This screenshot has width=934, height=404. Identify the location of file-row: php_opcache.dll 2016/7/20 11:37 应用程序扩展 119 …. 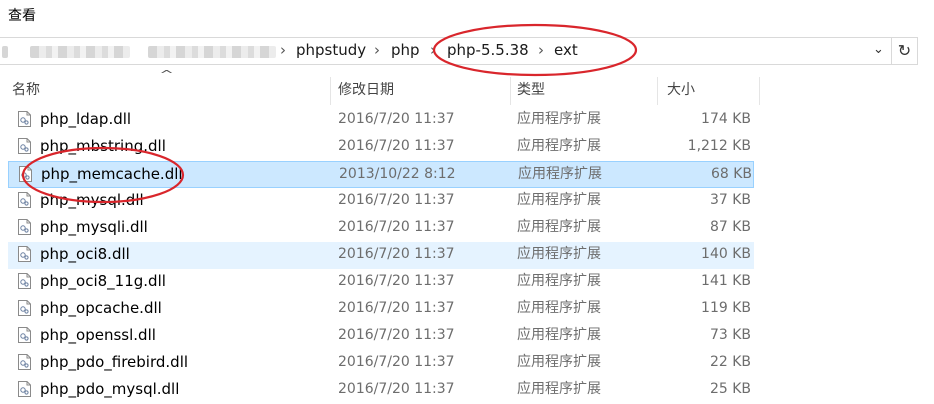
(381, 309).